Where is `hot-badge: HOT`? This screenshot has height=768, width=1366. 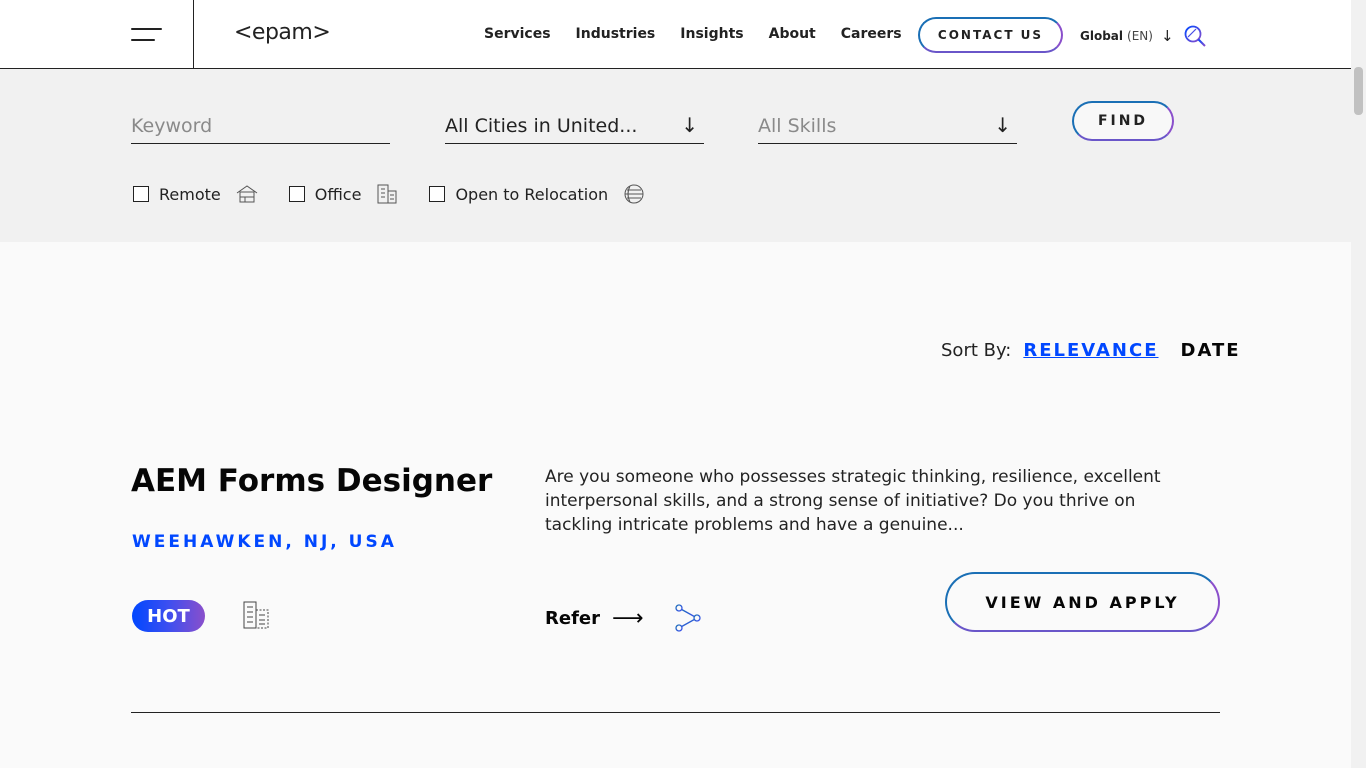 hot-badge: HOT is located at coordinates (168, 616).